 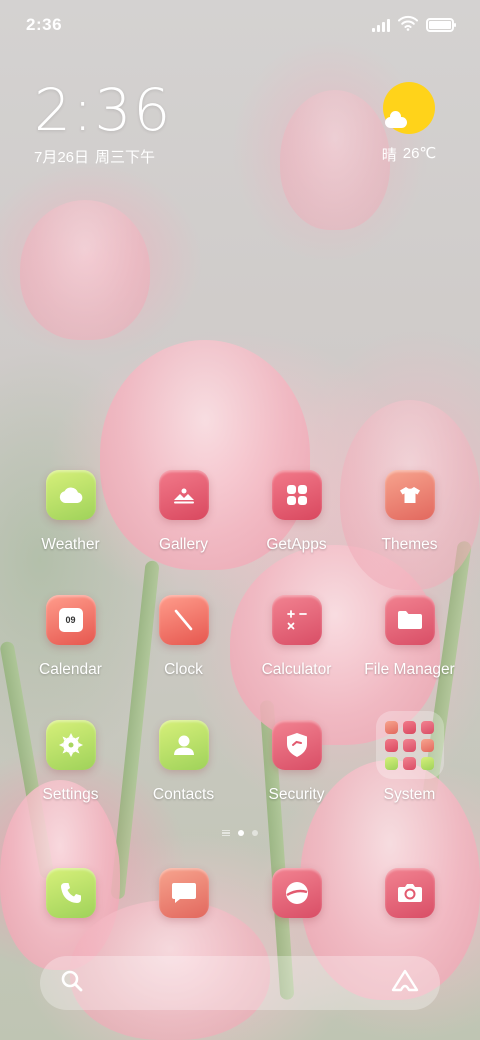 I want to click on page-dot-active, so click(x=241, y=833).